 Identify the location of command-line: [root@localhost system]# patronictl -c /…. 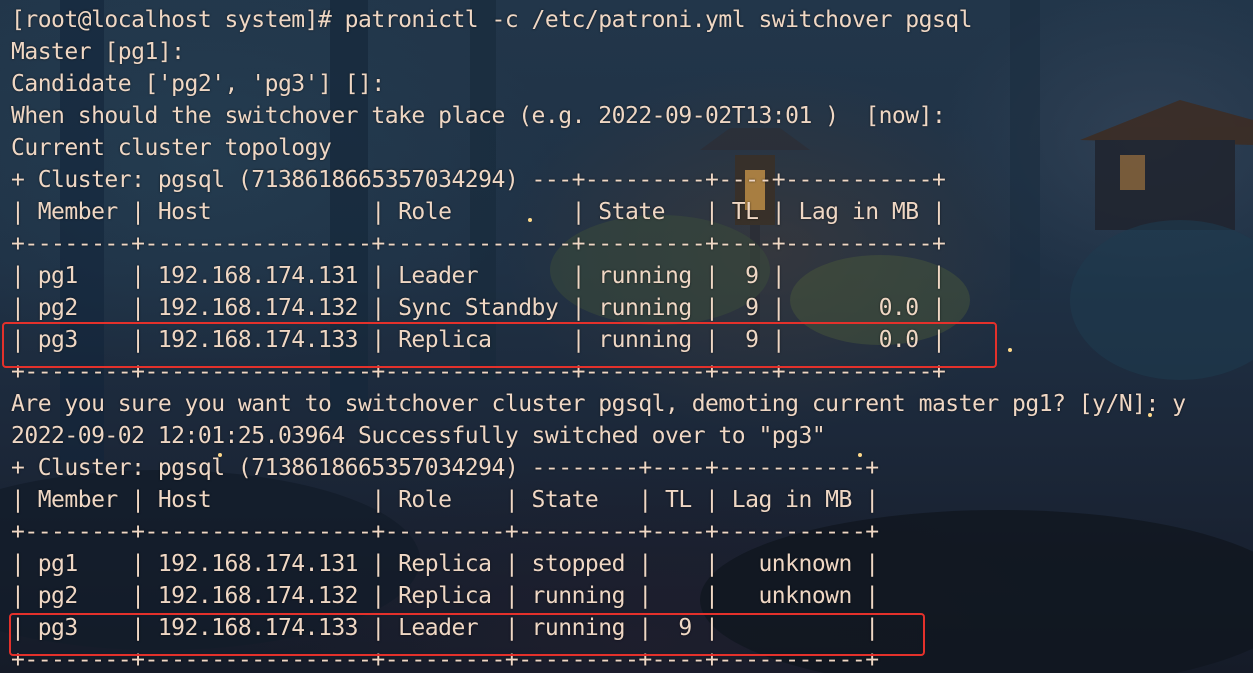
(491, 20).